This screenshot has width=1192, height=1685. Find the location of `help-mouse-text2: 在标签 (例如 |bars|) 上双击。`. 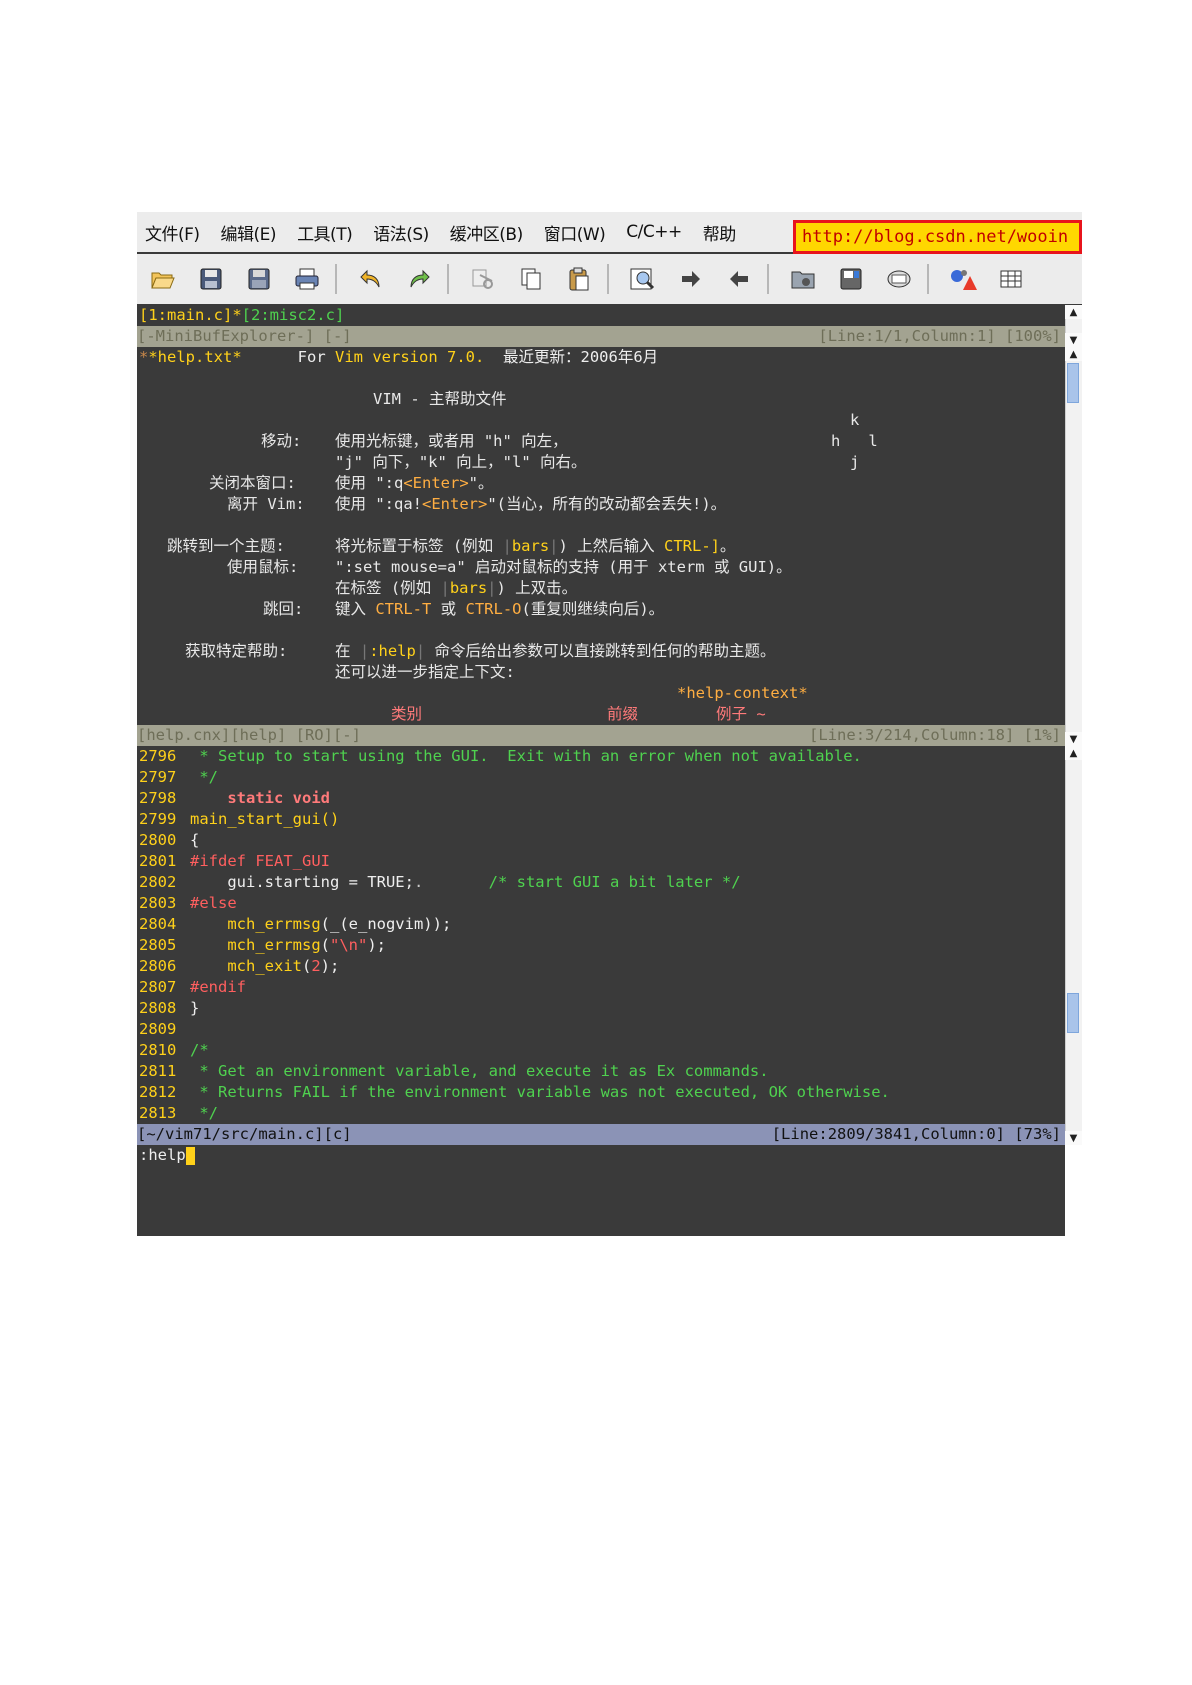

help-mouse-text2: 在标签 (例如 |bars|) 上双击。 is located at coordinates (456, 588).